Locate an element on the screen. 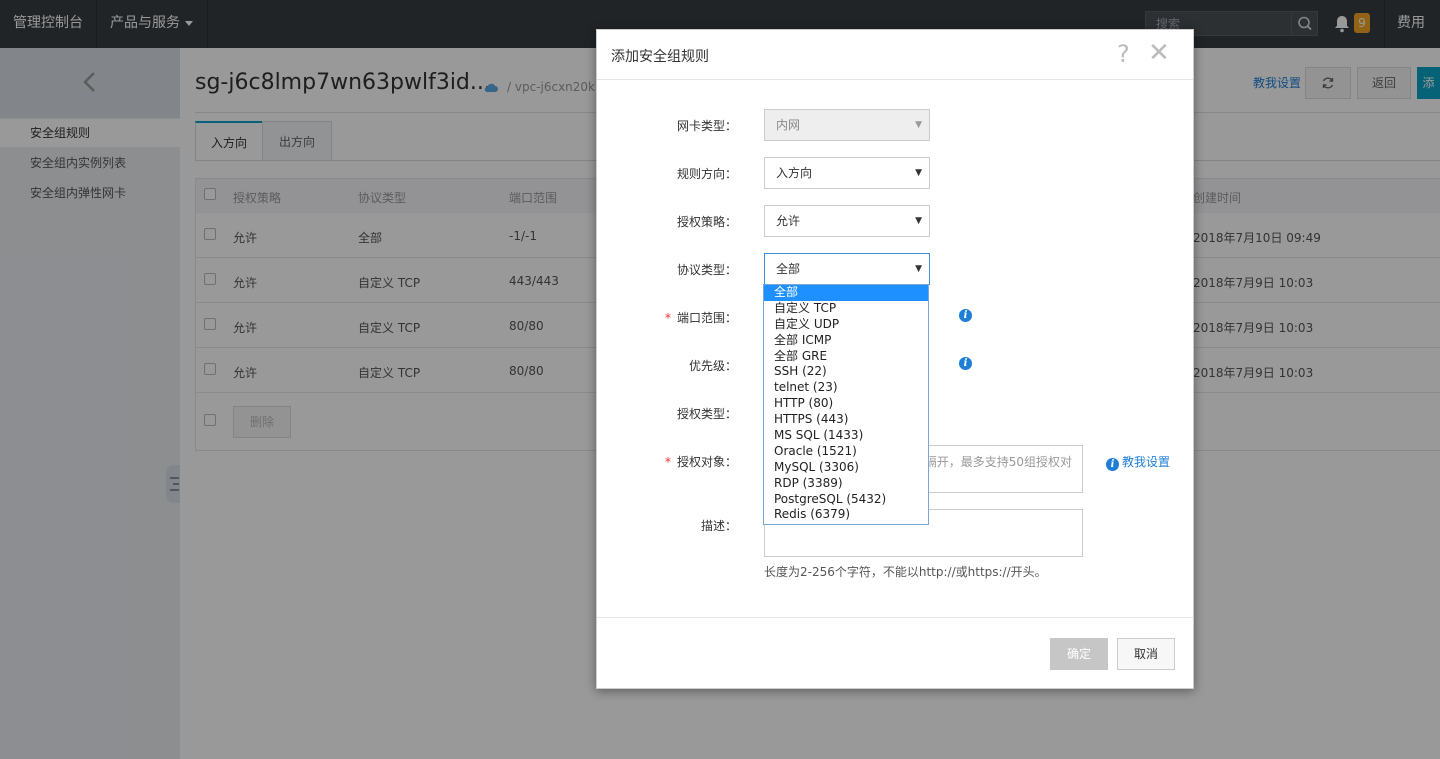  direction-value: 入方向 is located at coordinates (794, 173).